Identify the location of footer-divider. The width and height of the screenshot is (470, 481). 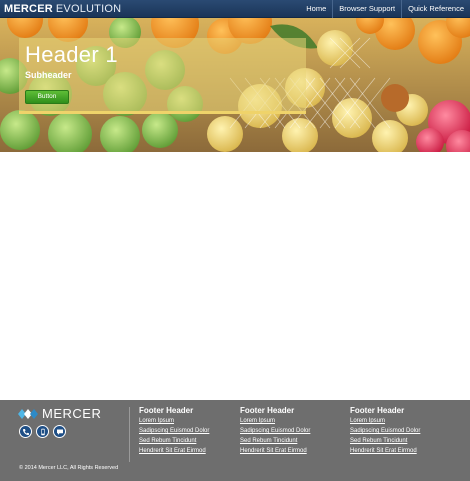
(129, 434).